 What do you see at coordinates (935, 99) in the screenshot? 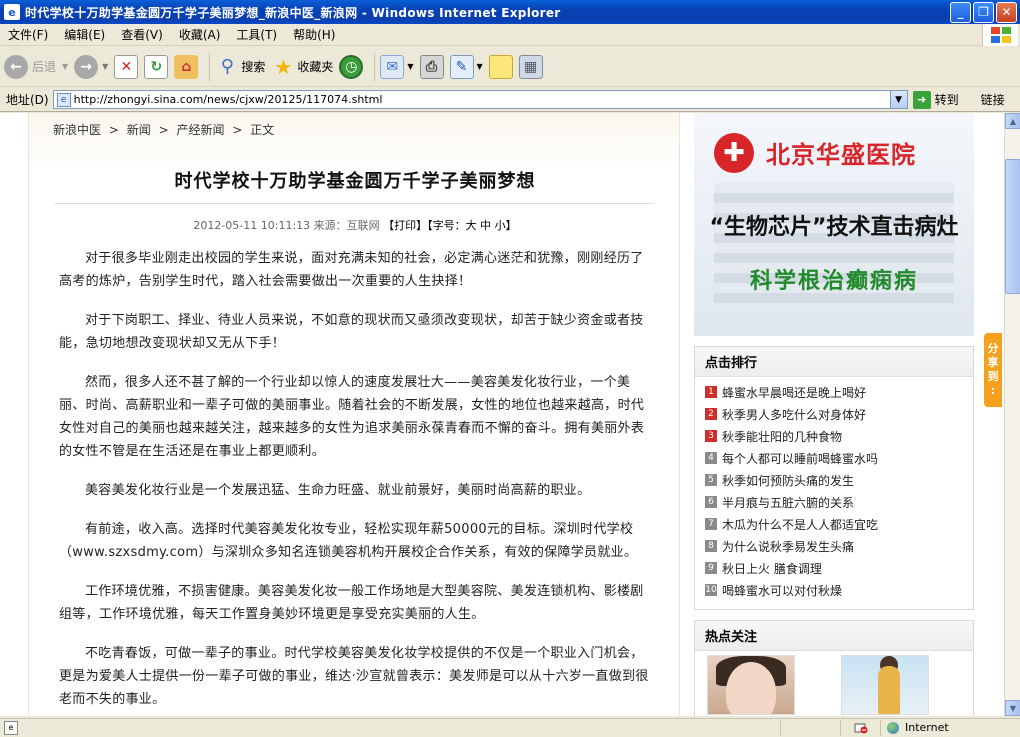
I see `go-button: ➜ 转到` at bounding box center [935, 99].